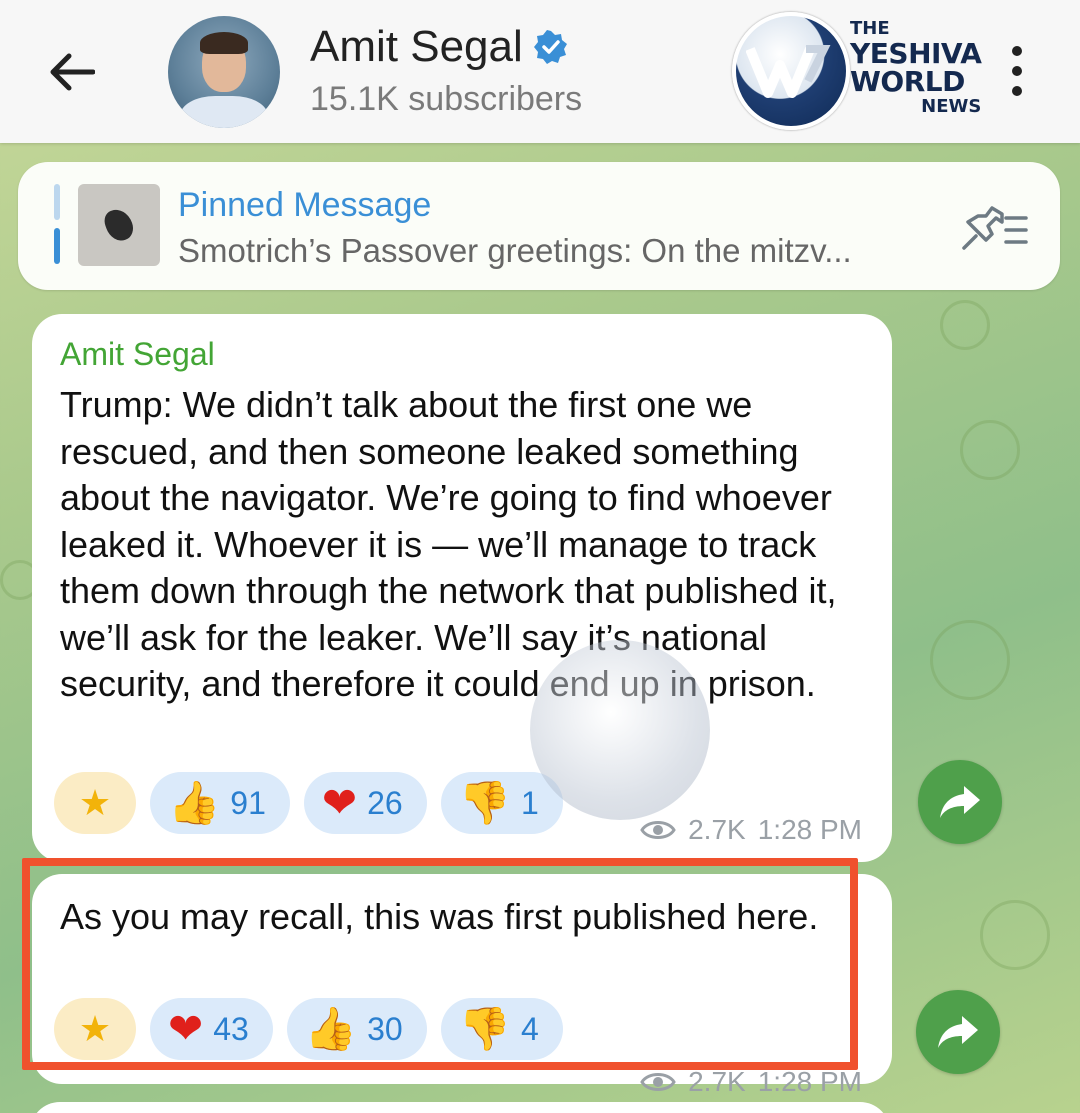 The image size is (1080, 1113). What do you see at coordinates (305, 205) in the screenshot?
I see `pinned-title: Pinned Message` at bounding box center [305, 205].